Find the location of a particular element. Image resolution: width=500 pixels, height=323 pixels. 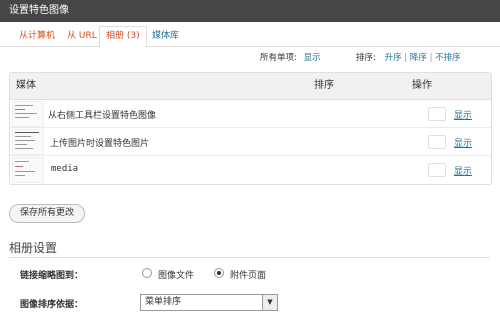

section-divider is located at coordinates (249, 257).